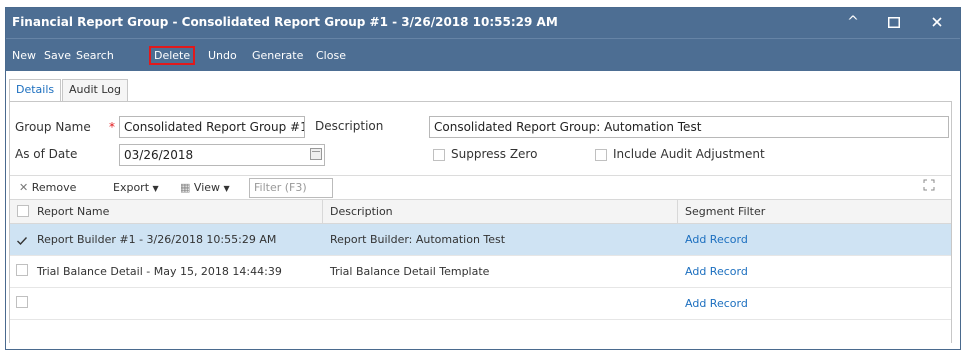 This screenshot has height=350, width=966. I want to click on filter-input: Filter (F3), so click(291, 188).